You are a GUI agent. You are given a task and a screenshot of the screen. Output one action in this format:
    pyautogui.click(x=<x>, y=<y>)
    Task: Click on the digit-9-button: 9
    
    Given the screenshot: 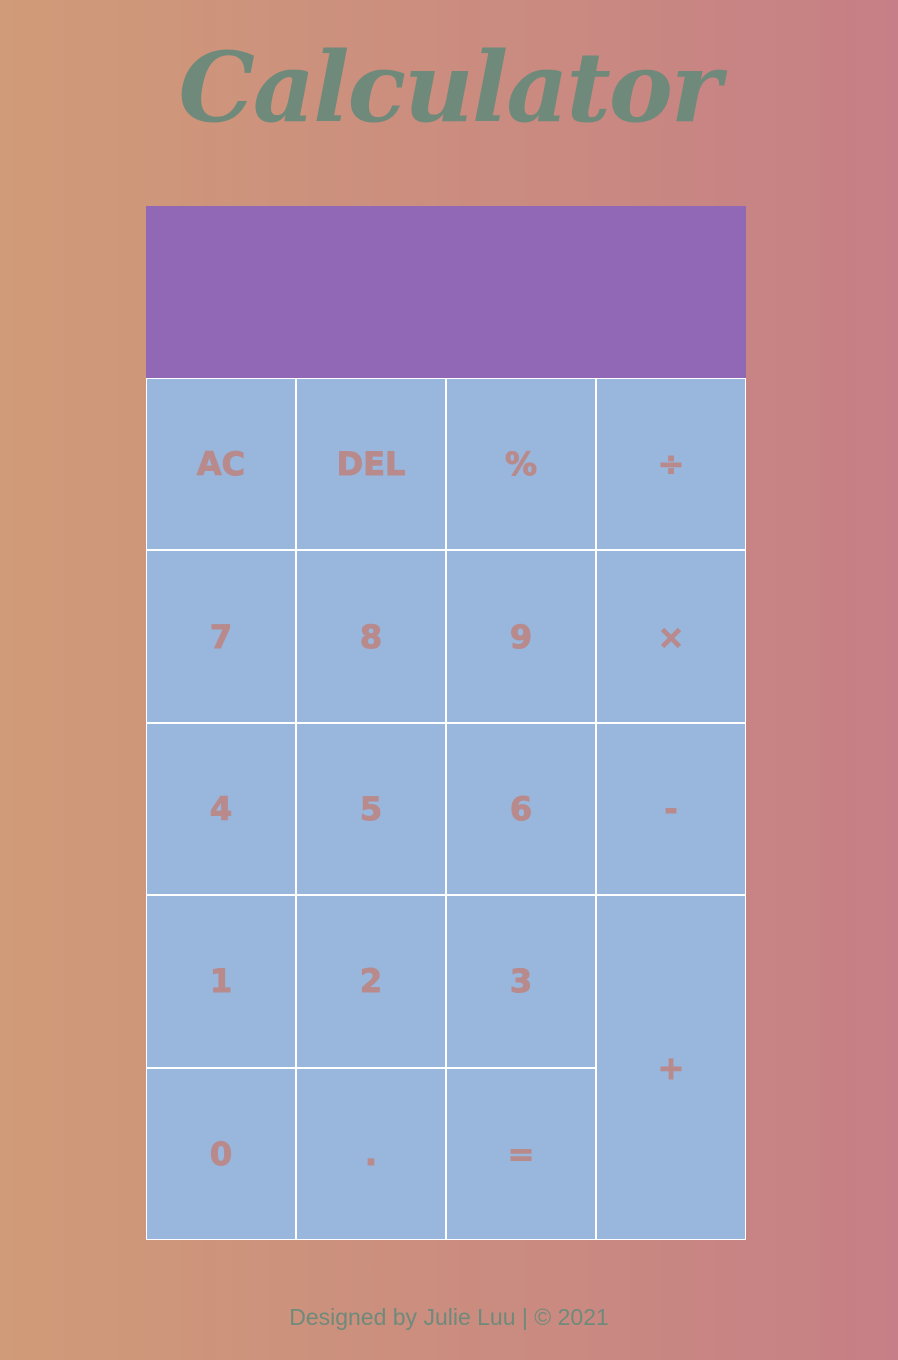 What is the action you would take?
    pyautogui.click(x=521, y=636)
    